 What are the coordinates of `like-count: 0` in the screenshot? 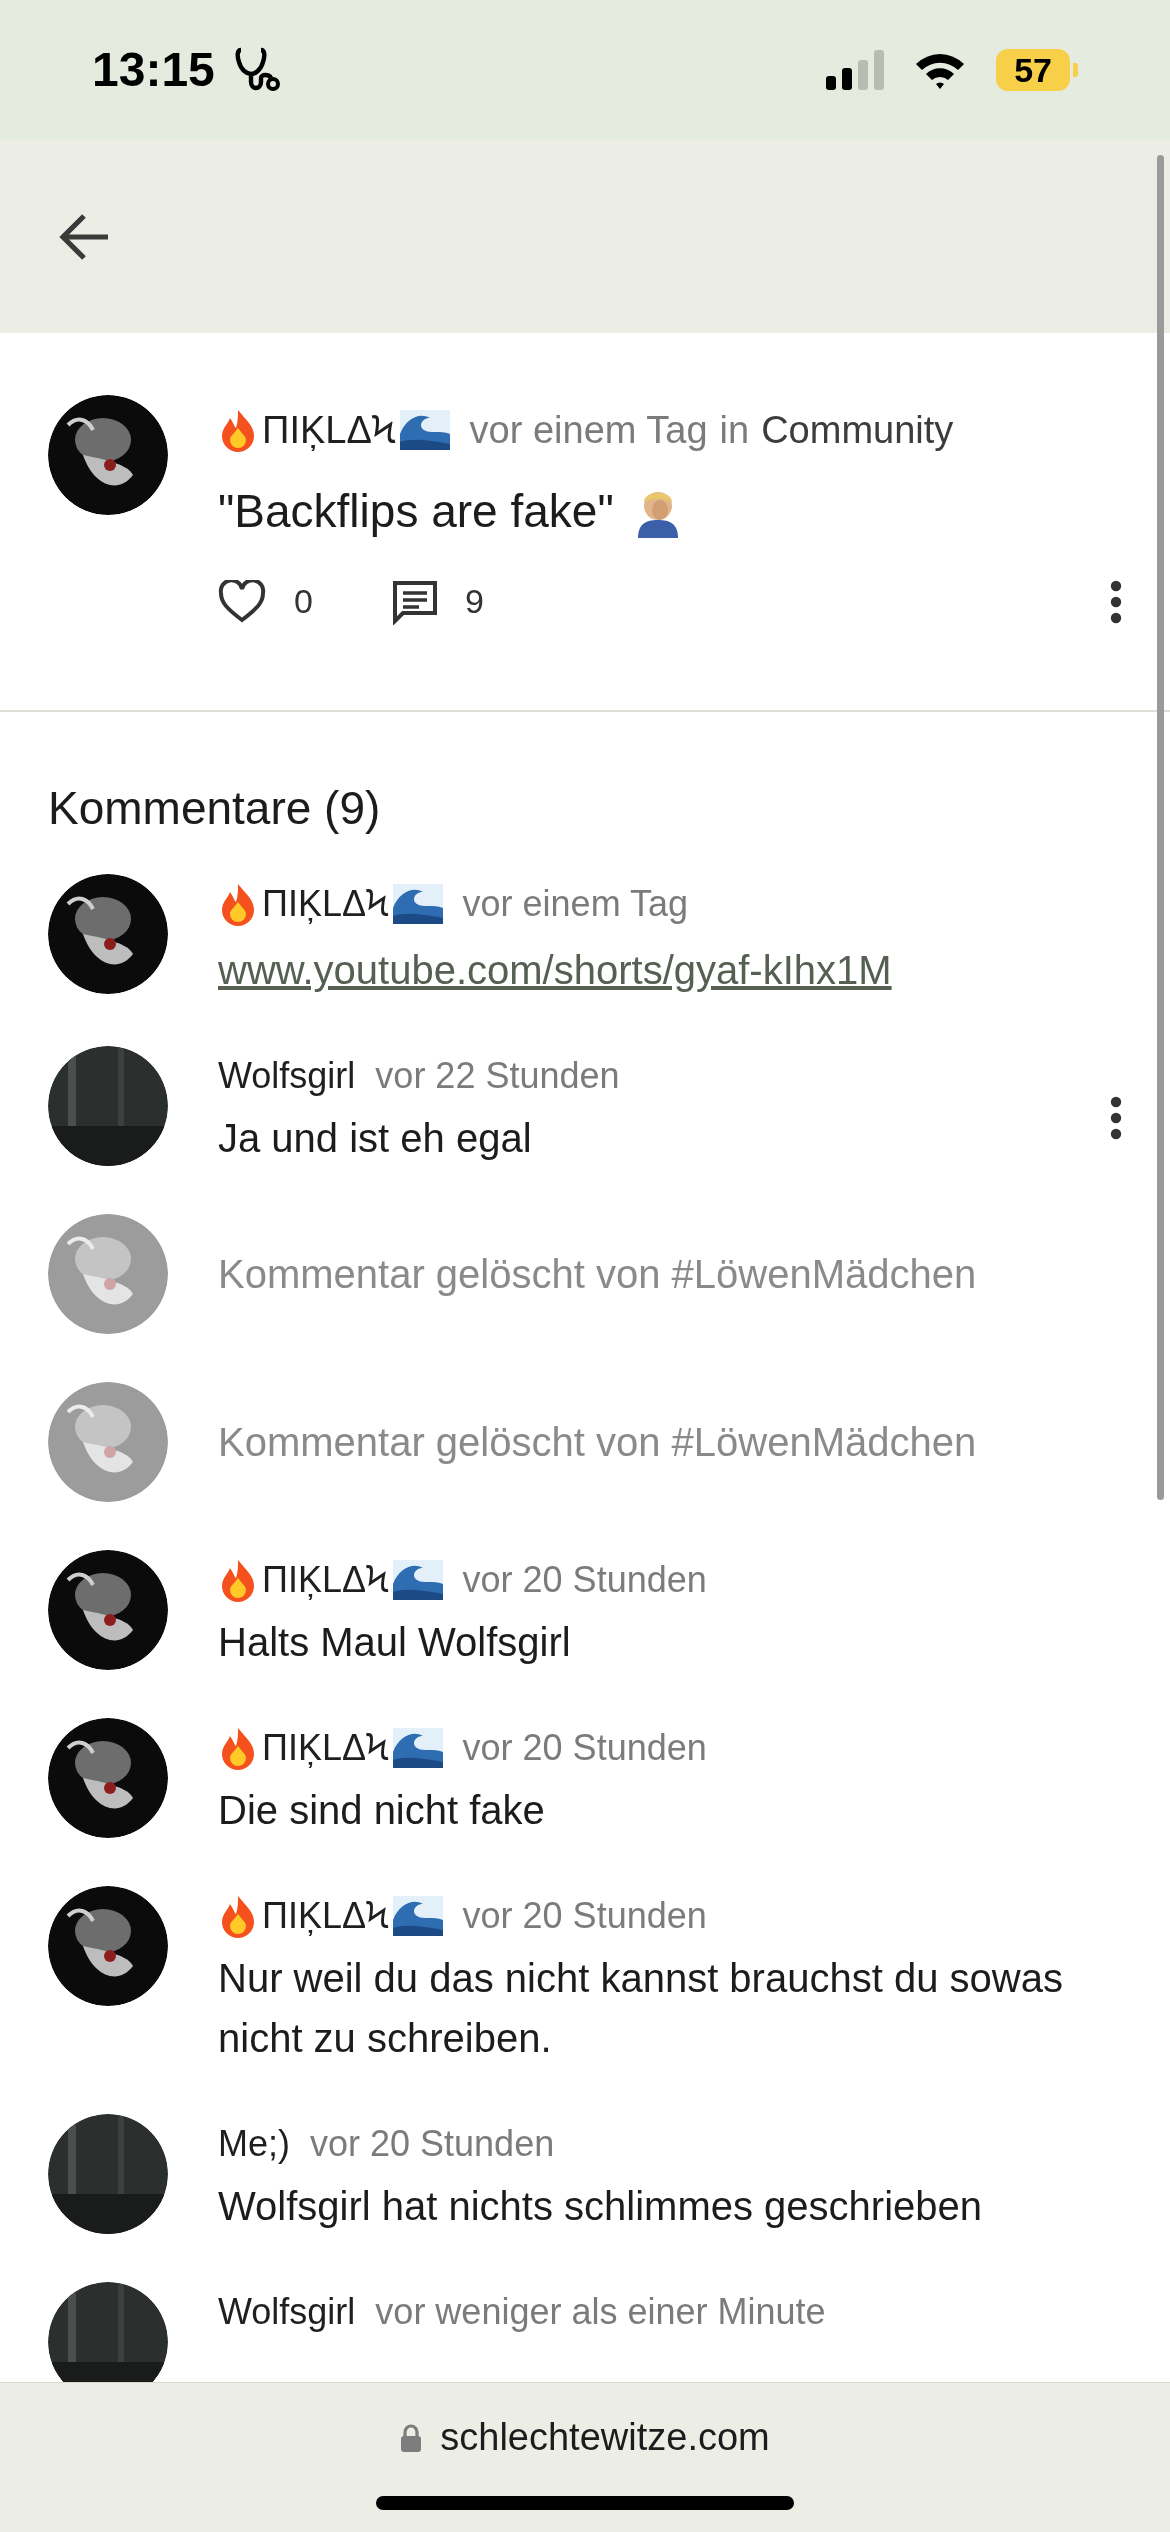 It's located at (303, 601).